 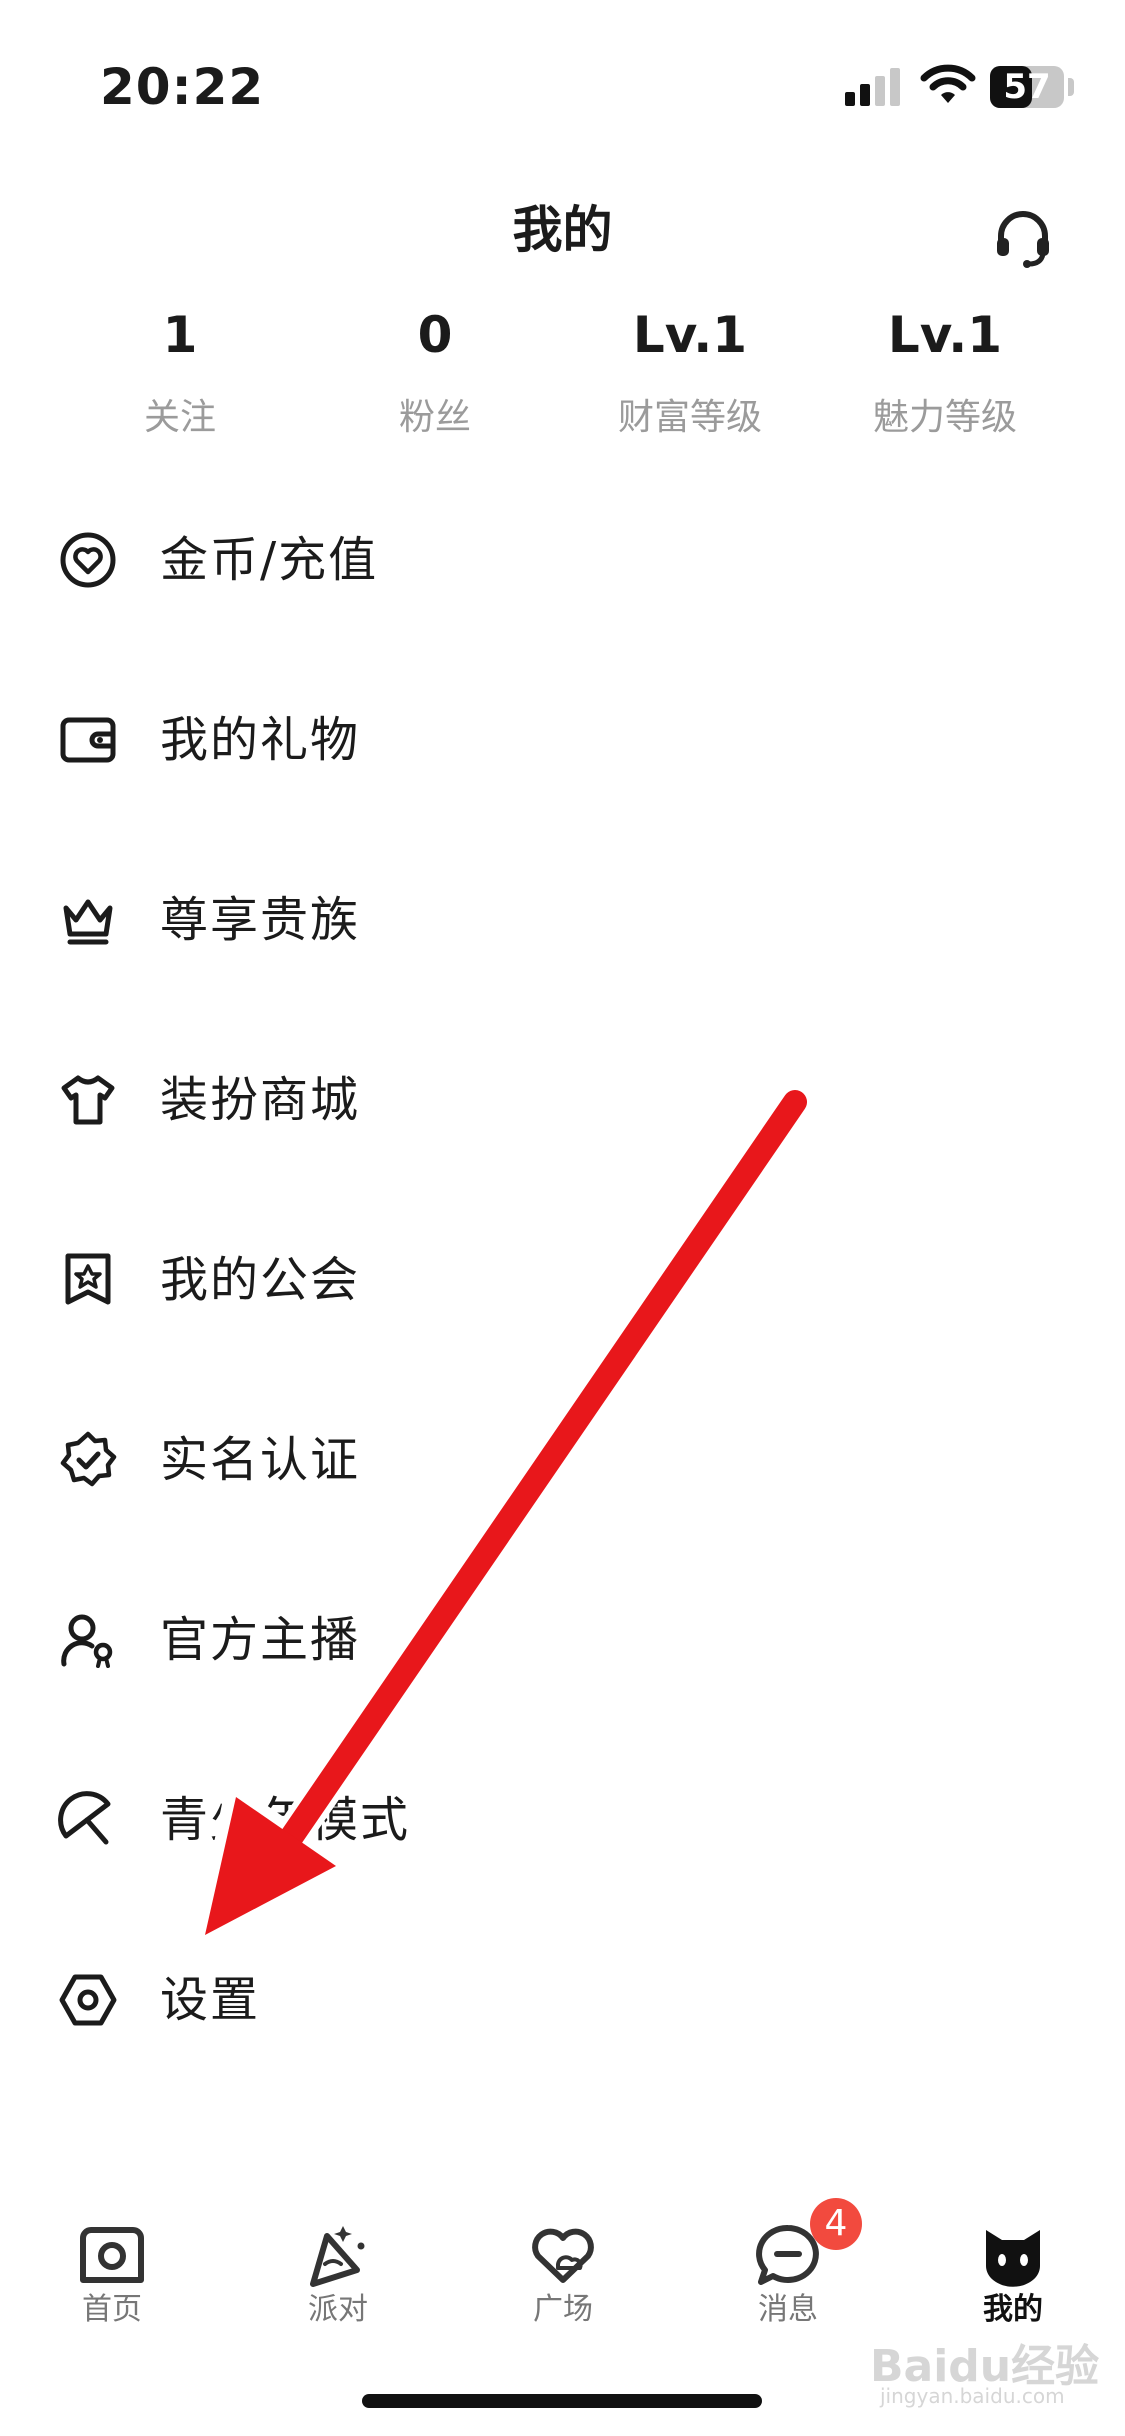 What do you see at coordinates (88, 740) in the screenshot?
I see `wallet-icon` at bounding box center [88, 740].